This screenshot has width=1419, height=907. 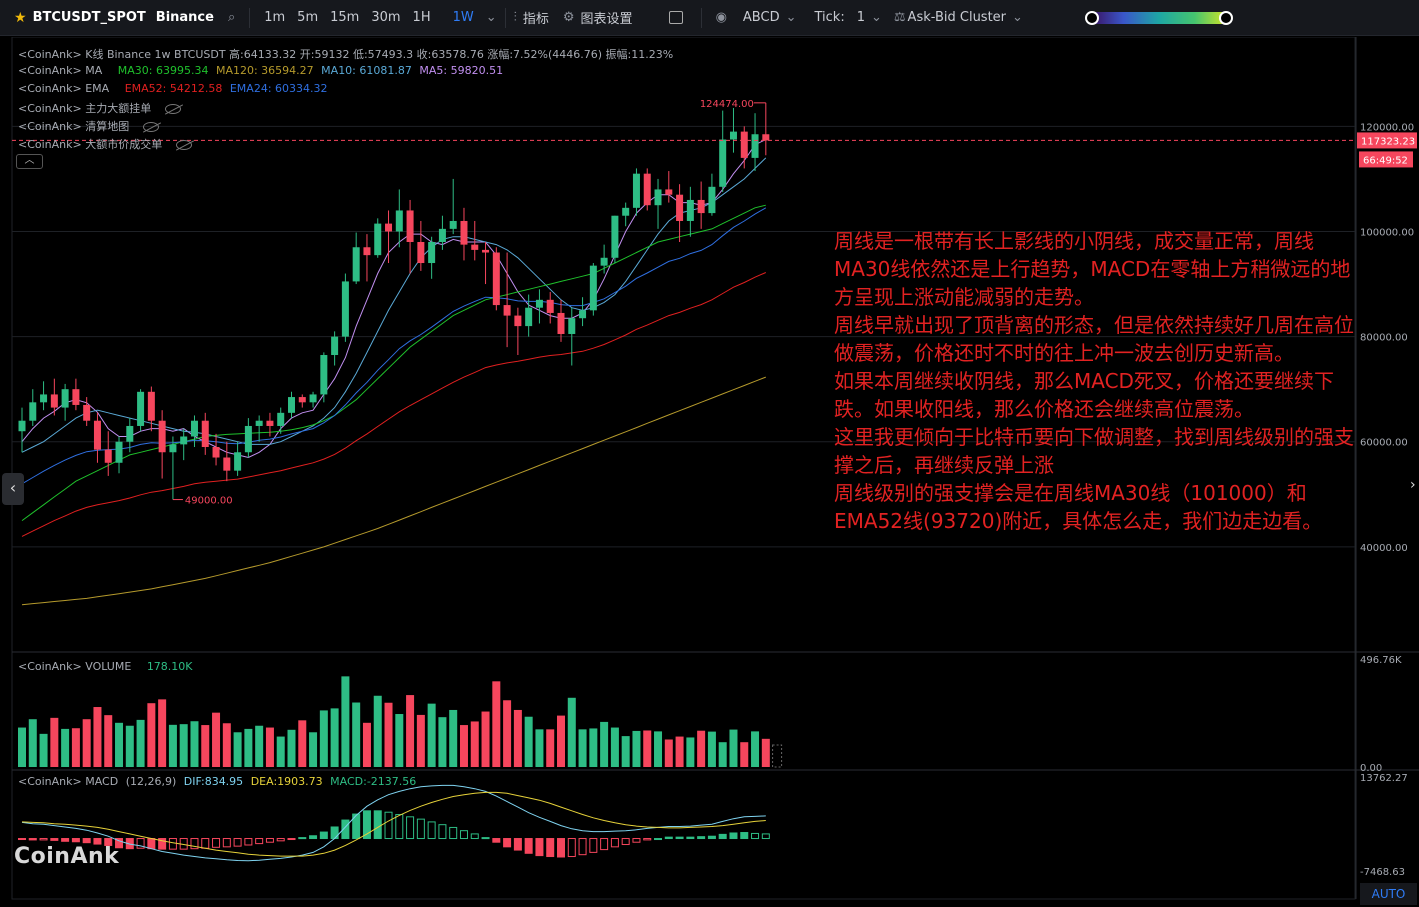 What do you see at coordinates (1226, 18) in the screenshot?
I see `slider-handle-right` at bounding box center [1226, 18].